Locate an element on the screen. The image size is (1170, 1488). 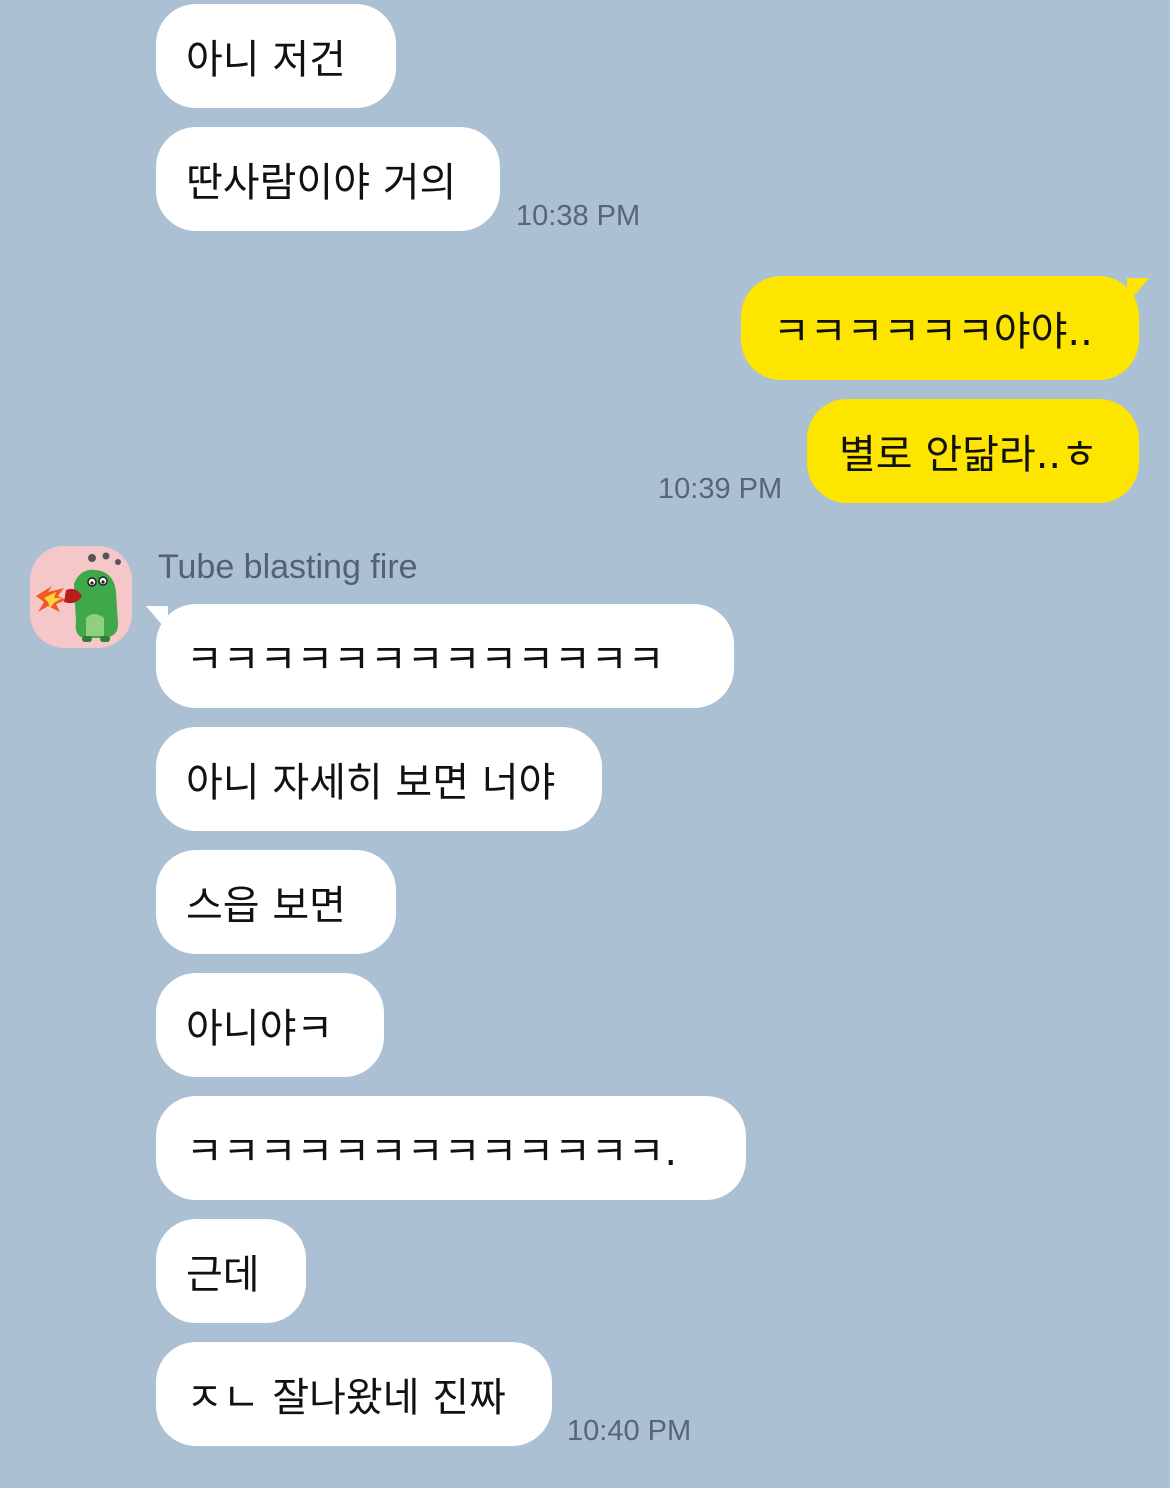
message-text: 딴사람이야 거의 is located at coordinates (321, 183).